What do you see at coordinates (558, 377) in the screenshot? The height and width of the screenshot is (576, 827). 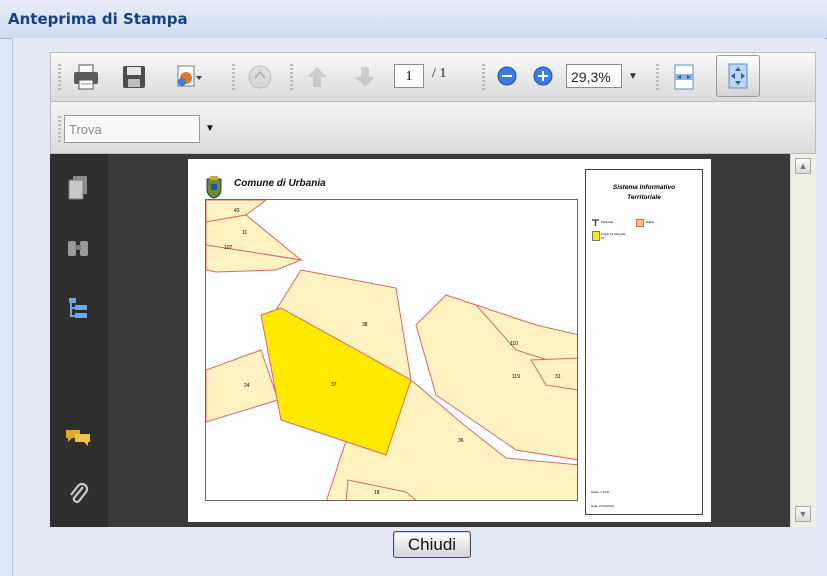 I see `parcel-label: 31` at bounding box center [558, 377].